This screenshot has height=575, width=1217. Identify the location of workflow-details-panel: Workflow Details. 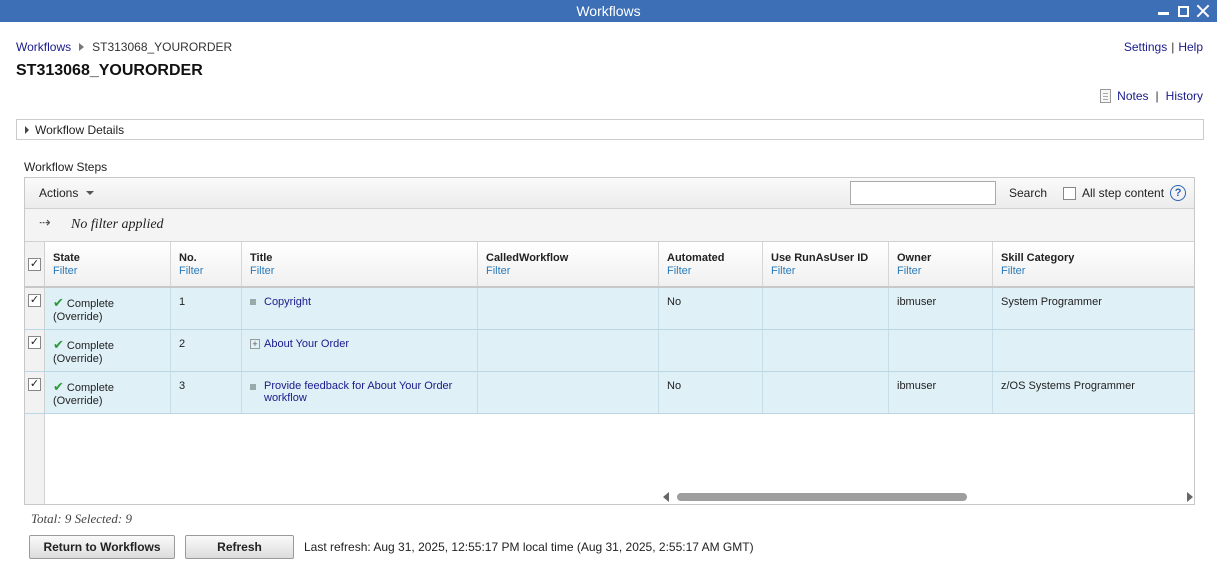
(610, 129).